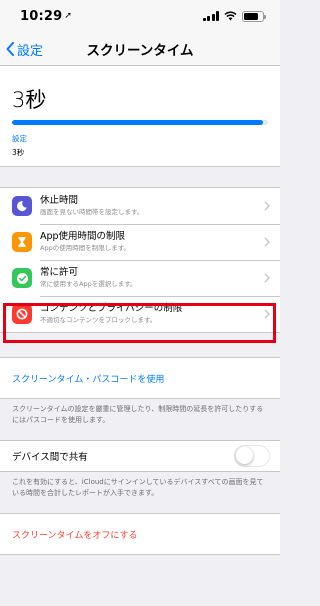 The width and height of the screenshot is (320, 606). Describe the element at coordinates (22, 314) in the screenshot. I see `restriction-icon` at that location.